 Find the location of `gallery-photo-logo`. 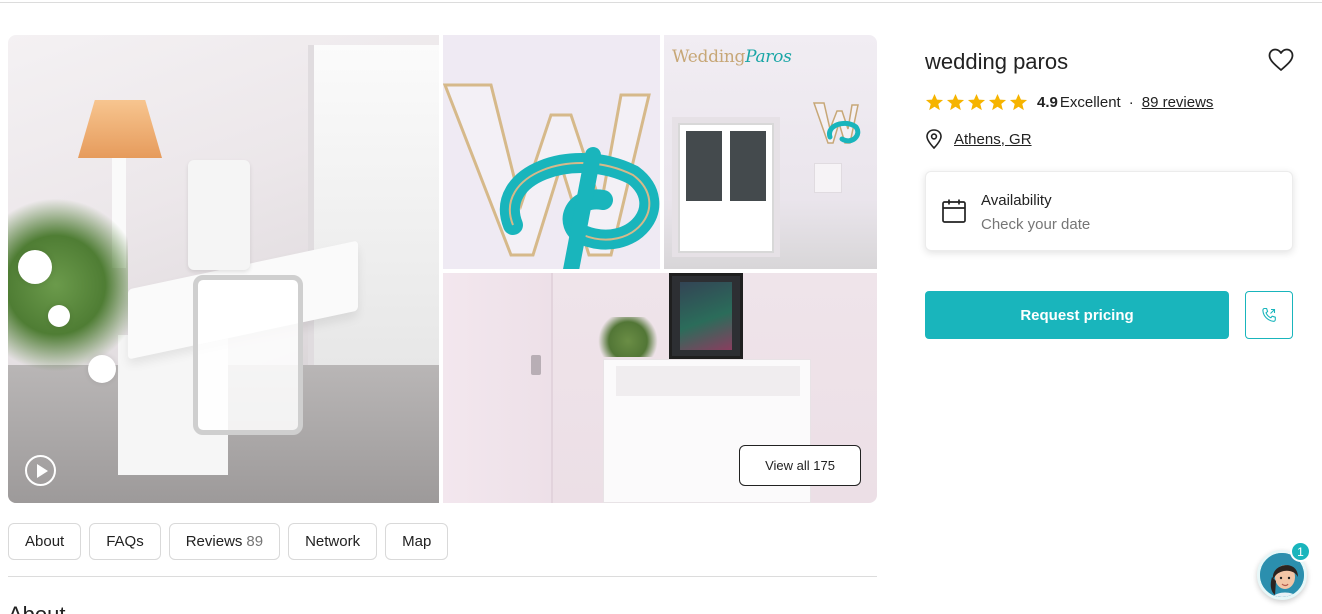

gallery-photo-logo is located at coordinates (551, 152).